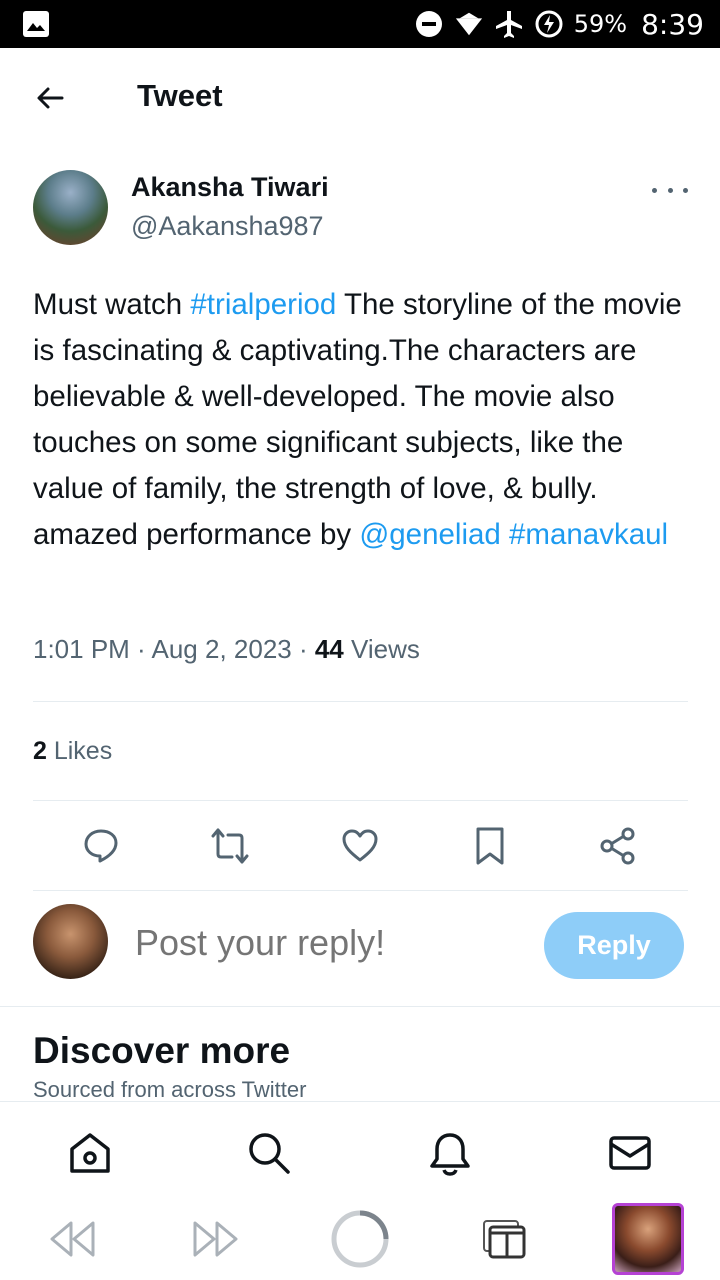  I want to click on more-dots-icon, so click(654, 190).